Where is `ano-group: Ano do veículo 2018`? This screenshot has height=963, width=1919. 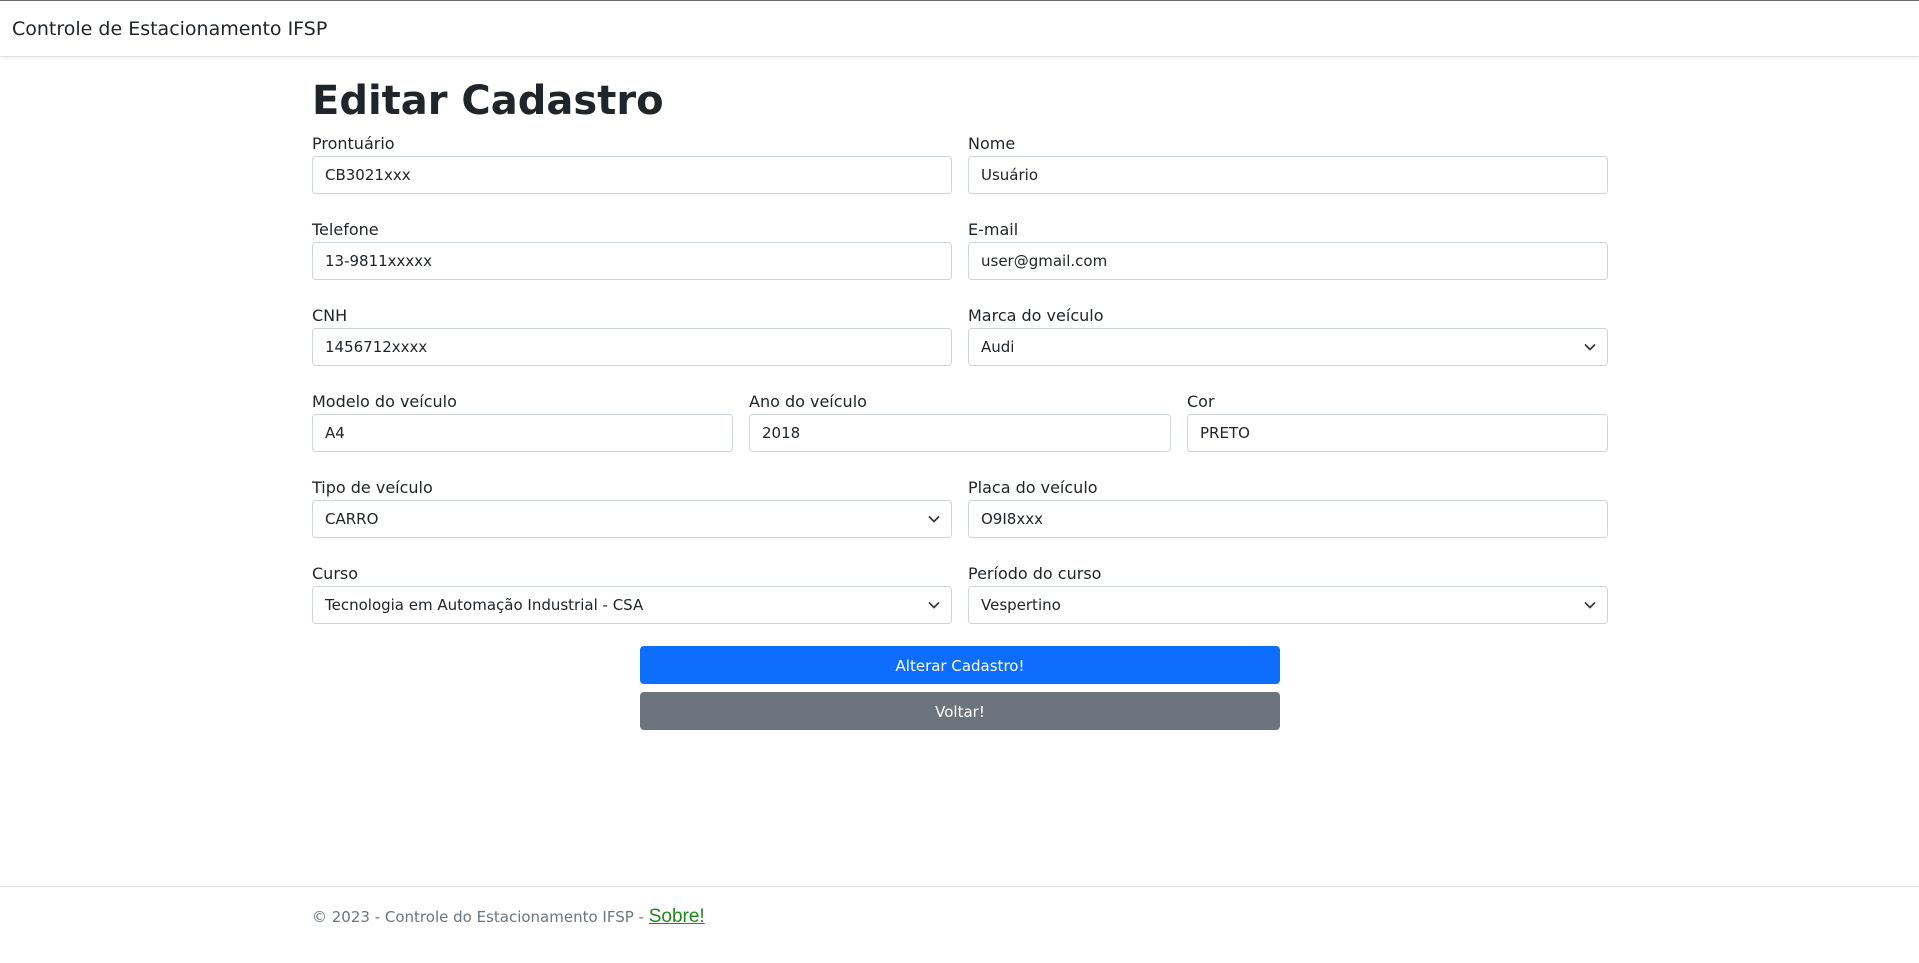 ano-group: Ano do veículo 2018 is located at coordinates (960, 423).